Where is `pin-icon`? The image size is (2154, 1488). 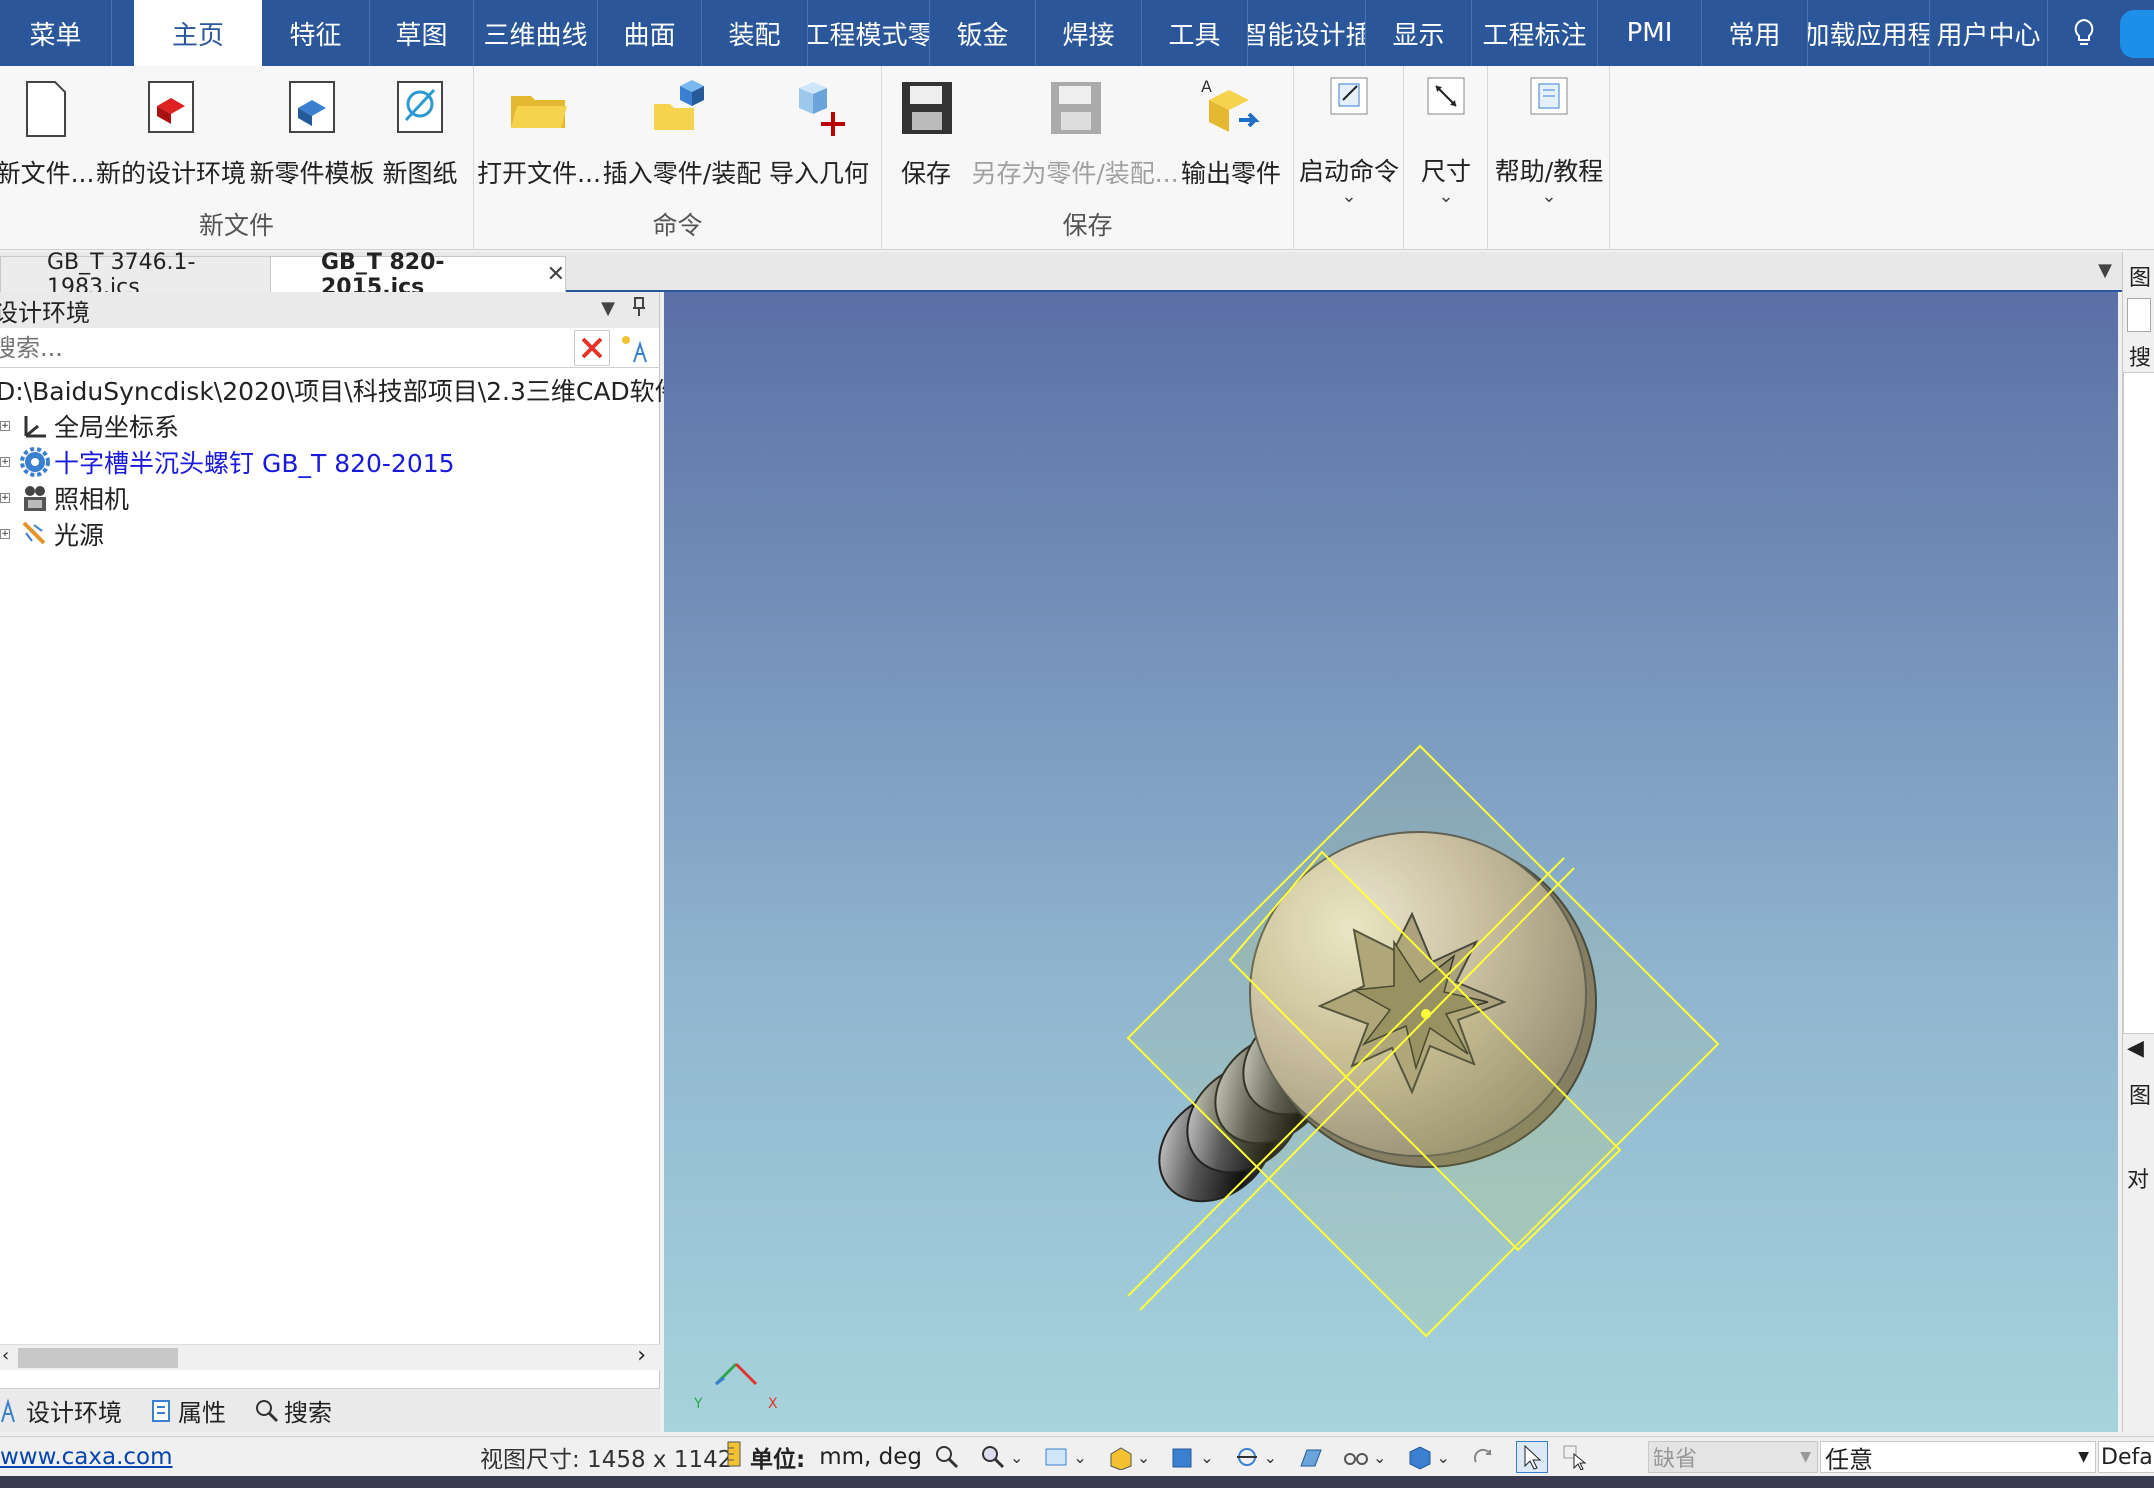
pin-icon is located at coordinates (639, 310).